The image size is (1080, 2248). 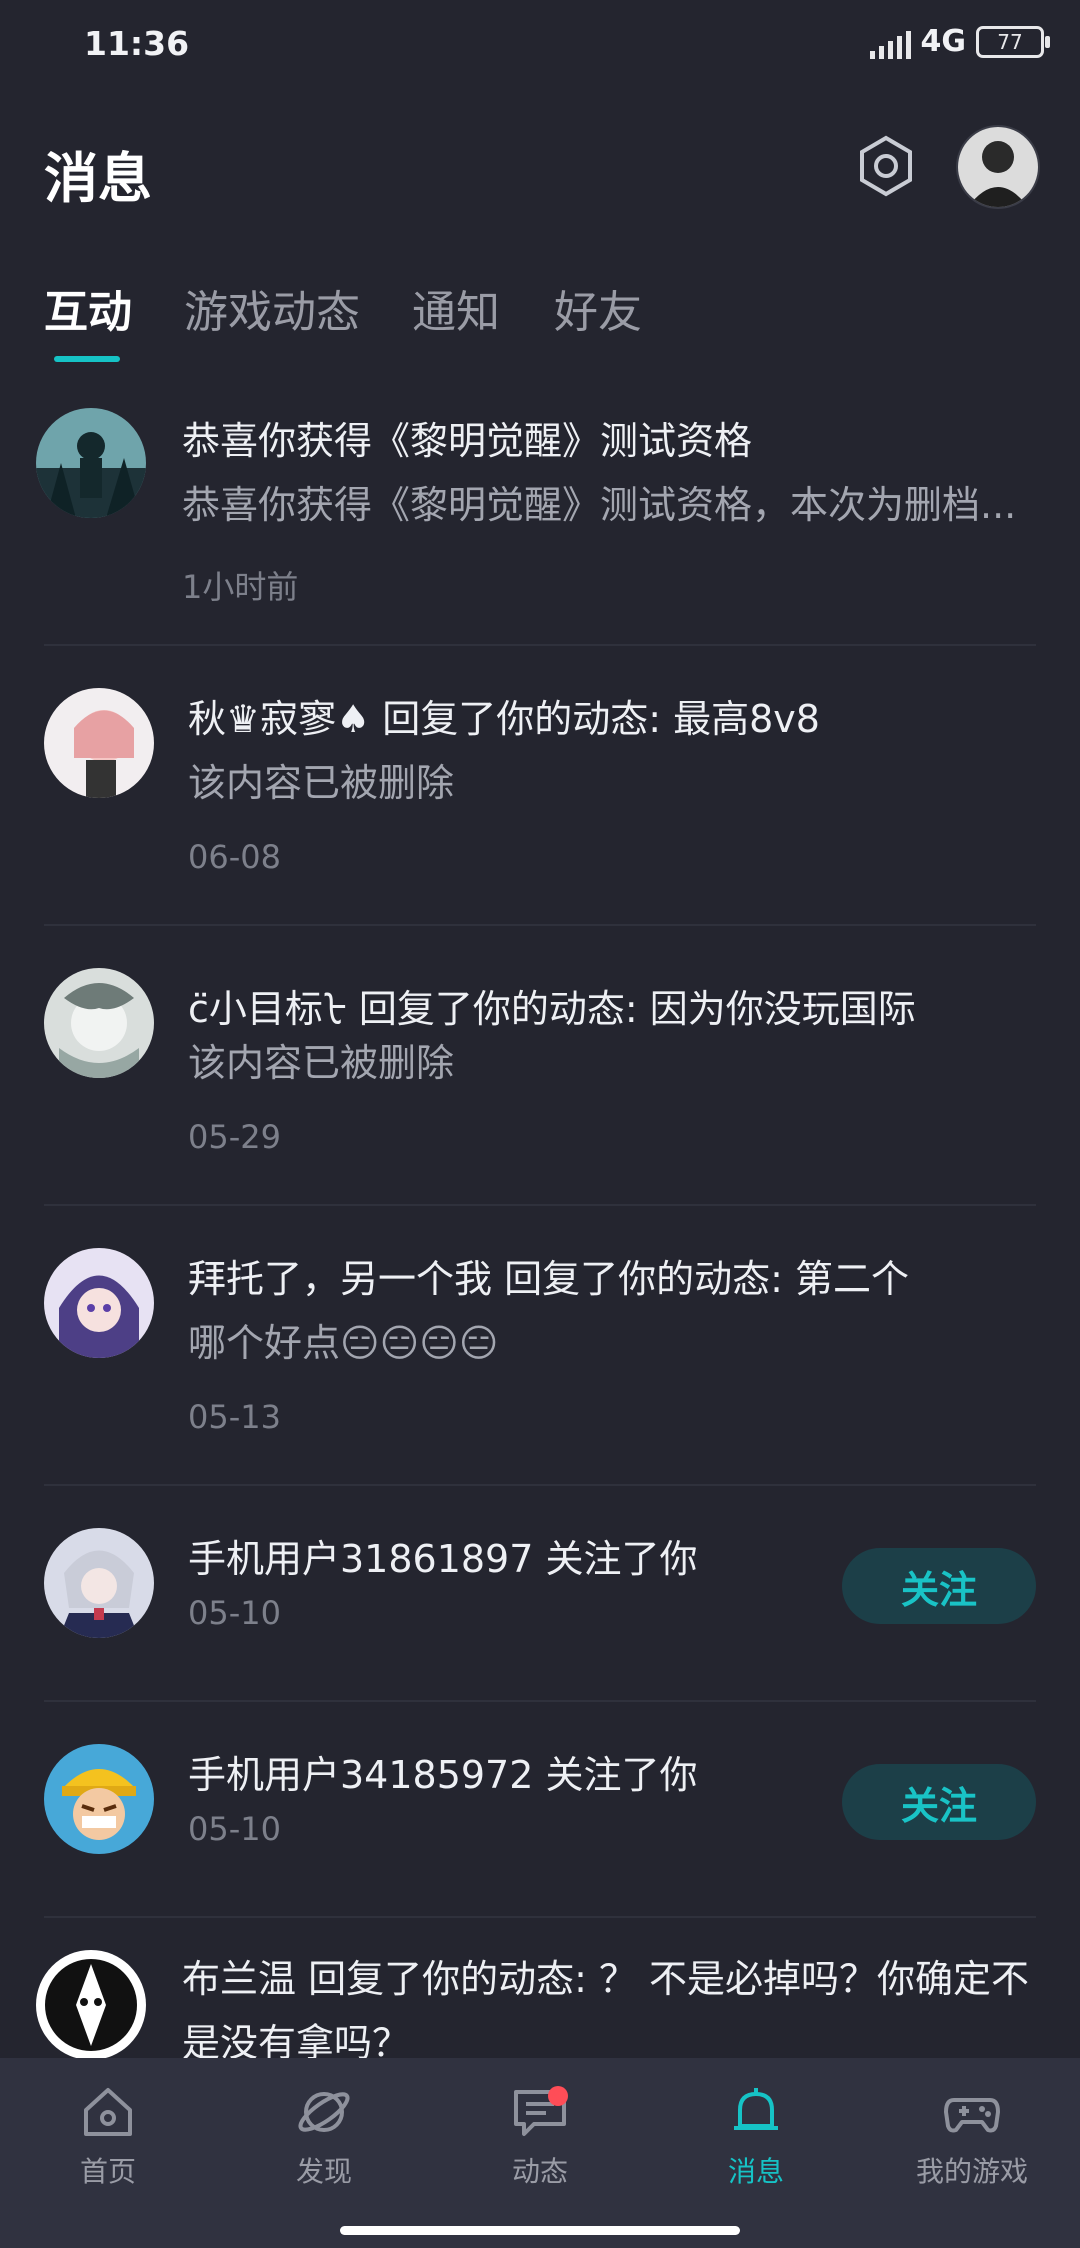 What do you see at coordinates (296, 2039) in the screenshot?
I see `message-title-continued: 是没有拿吗？` at bounding box center [296, 2039].